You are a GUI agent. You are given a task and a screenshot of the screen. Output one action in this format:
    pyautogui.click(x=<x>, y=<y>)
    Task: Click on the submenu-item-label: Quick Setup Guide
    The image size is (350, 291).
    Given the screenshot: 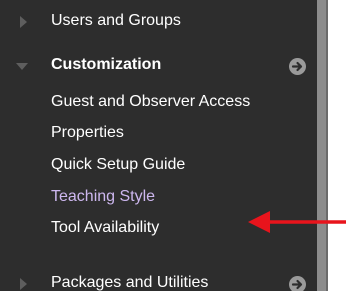 What is the action you would take?
    pyautogui.click(x=118, y=164)
    